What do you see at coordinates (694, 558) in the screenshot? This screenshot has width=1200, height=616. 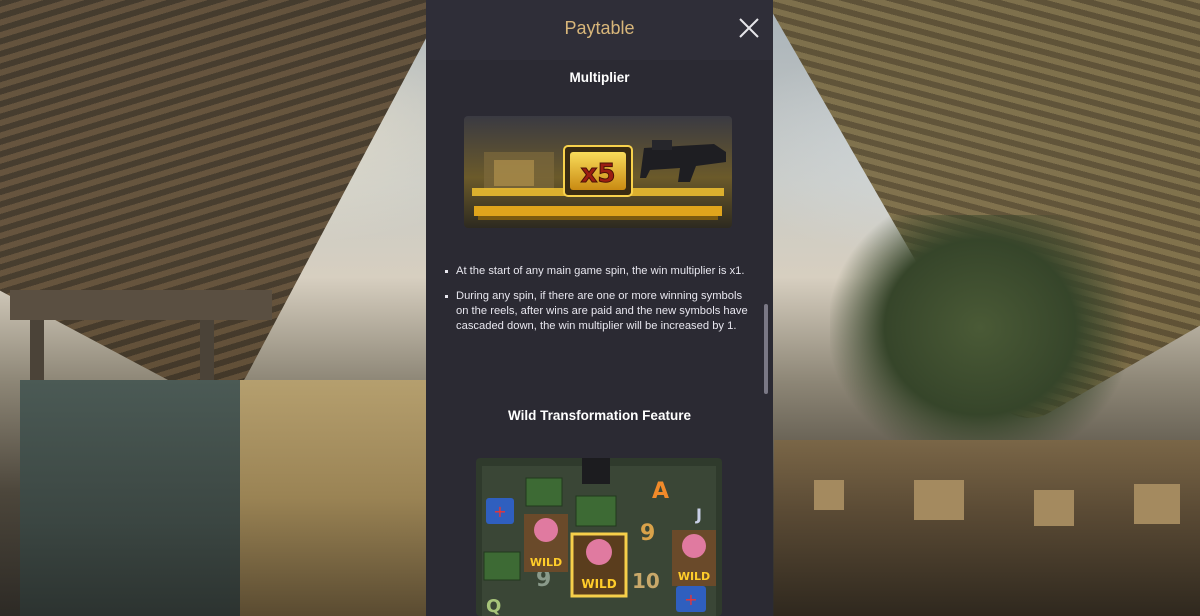 I see `wild-symbol-right: WILD` at bounding box center [694, 558].